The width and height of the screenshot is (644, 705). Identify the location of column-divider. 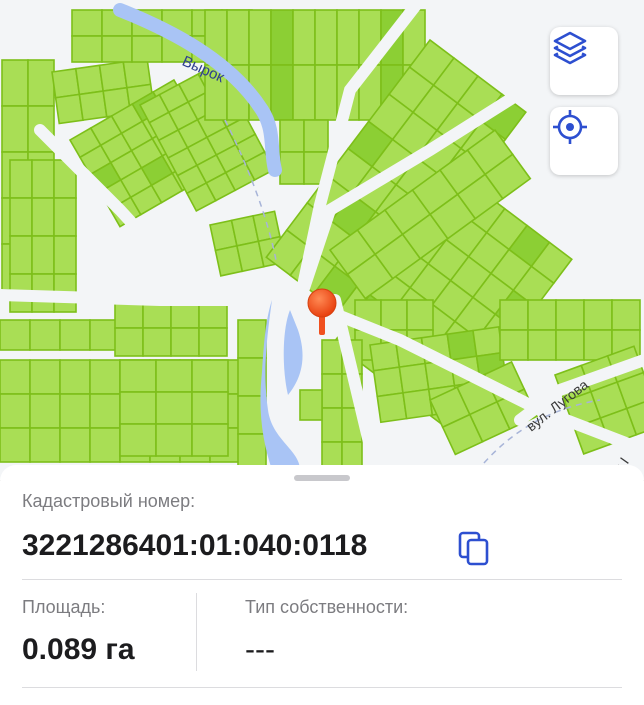
(196, 632).